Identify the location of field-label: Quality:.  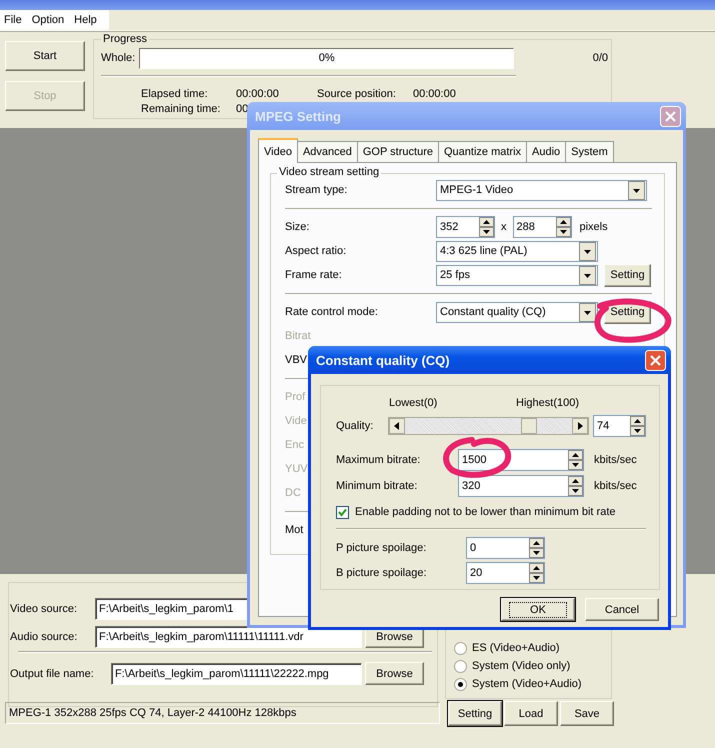
(355, 426).